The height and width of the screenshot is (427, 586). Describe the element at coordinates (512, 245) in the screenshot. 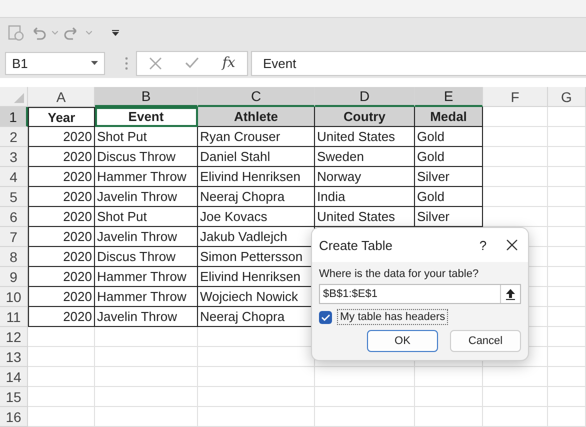

I see `close-icon` at that location.